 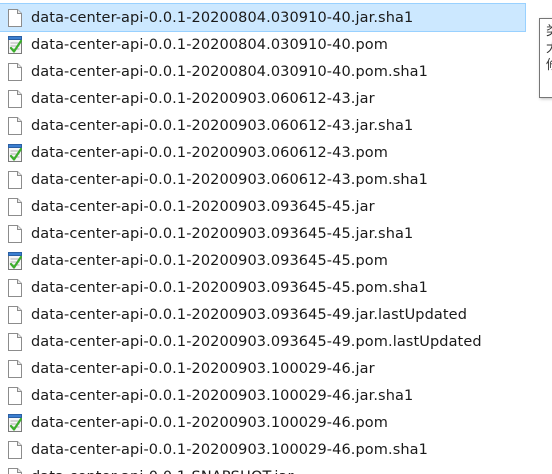 I want to click on tooltip-line: 类, so click(x=549, y=31).